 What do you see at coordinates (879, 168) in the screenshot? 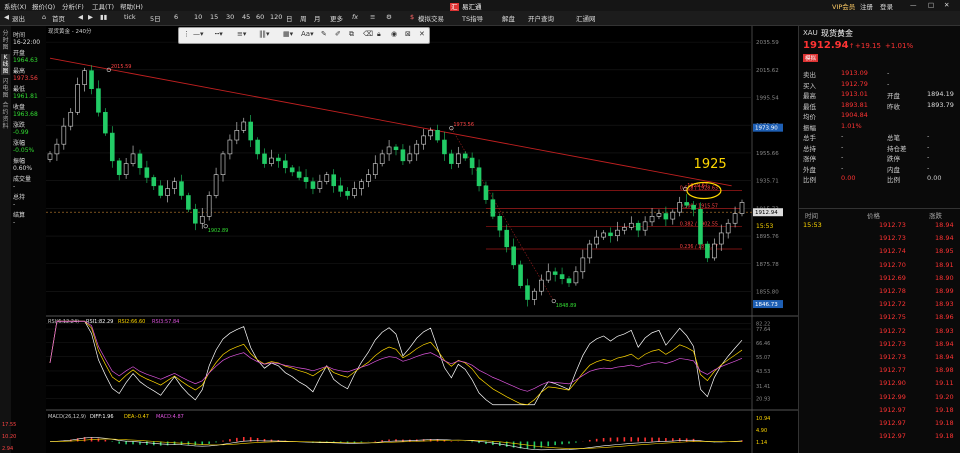
I see `stat-row: 外盘 - 内盘 -` at bounding box center [879, 168].